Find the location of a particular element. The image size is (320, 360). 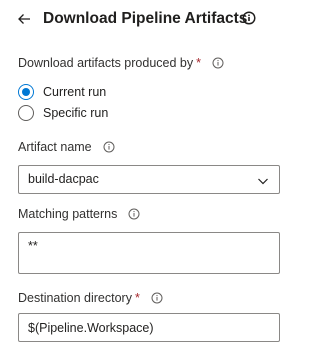

destination-directory-input is located at coordinates (149, 327).